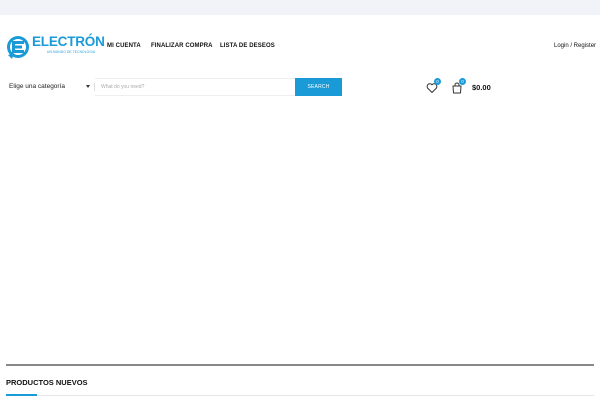 The height and width of the screenshot is (400, 600). I want to click on category-select: Elige una categoría, so click(50, 87).